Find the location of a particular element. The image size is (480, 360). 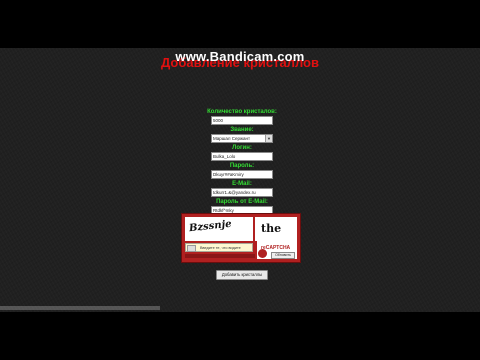

captcha-image-1: Bzssnje is located at coordinates (219, 229).